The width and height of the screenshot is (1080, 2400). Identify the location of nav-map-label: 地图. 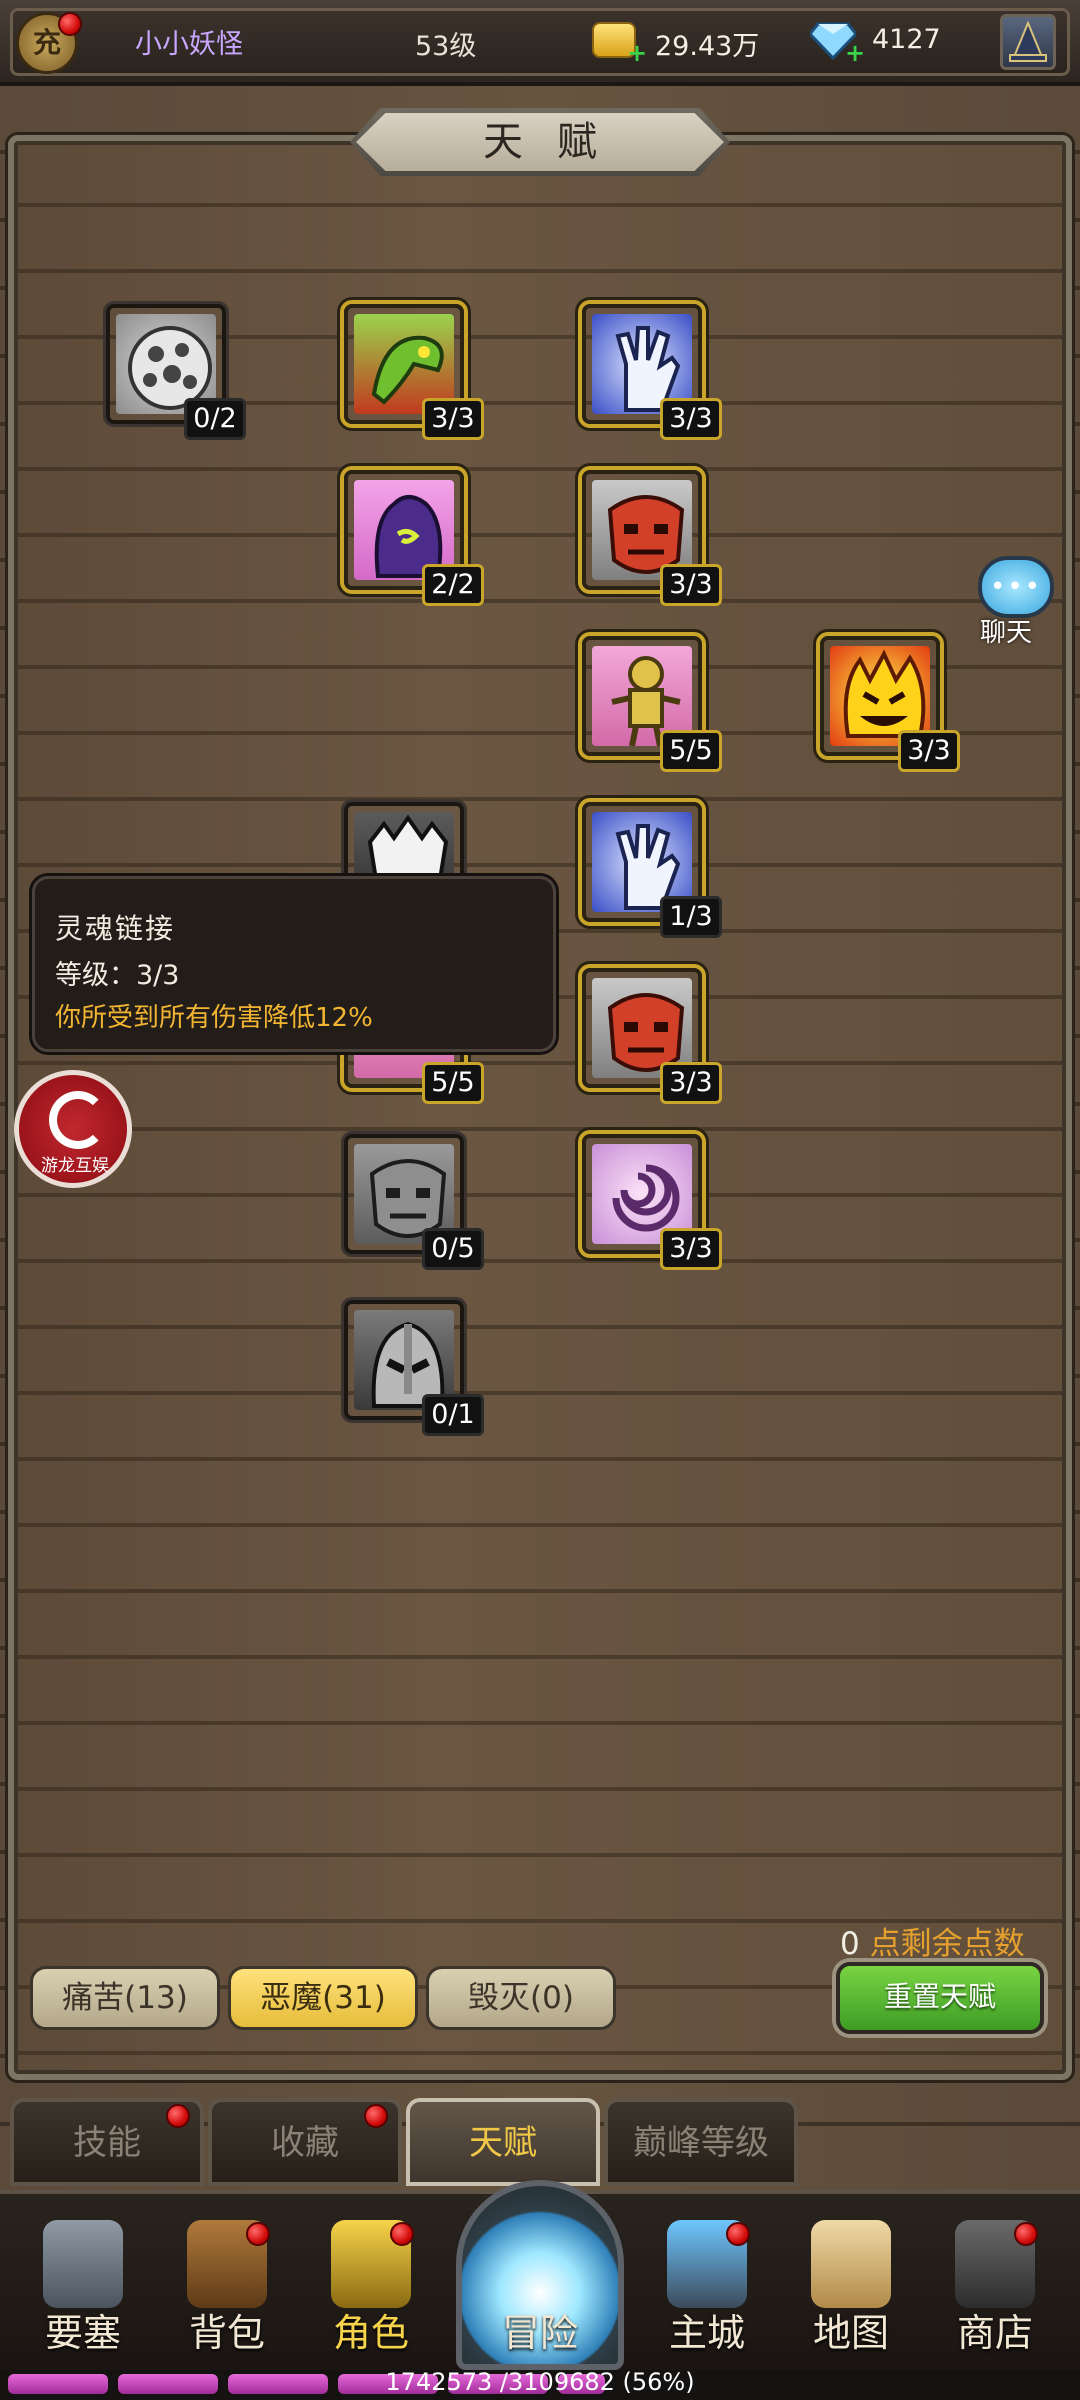
(850, 2333).